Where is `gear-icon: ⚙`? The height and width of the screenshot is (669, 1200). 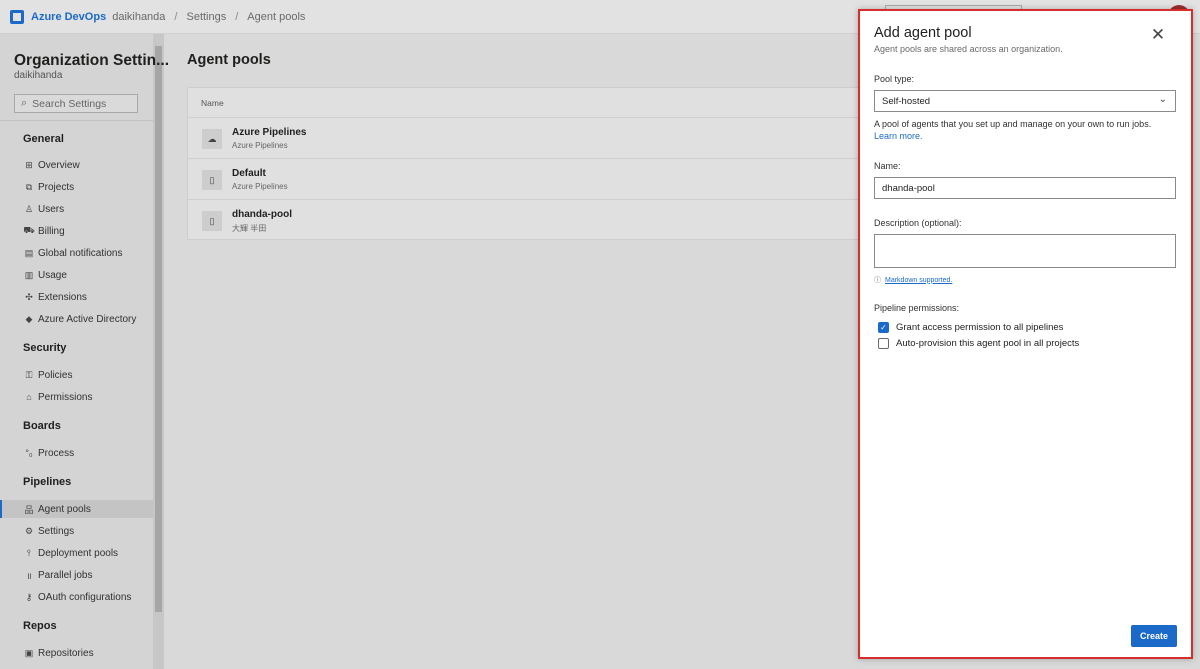 gear-icon: ⚙ is located at coordinates (29, 530).